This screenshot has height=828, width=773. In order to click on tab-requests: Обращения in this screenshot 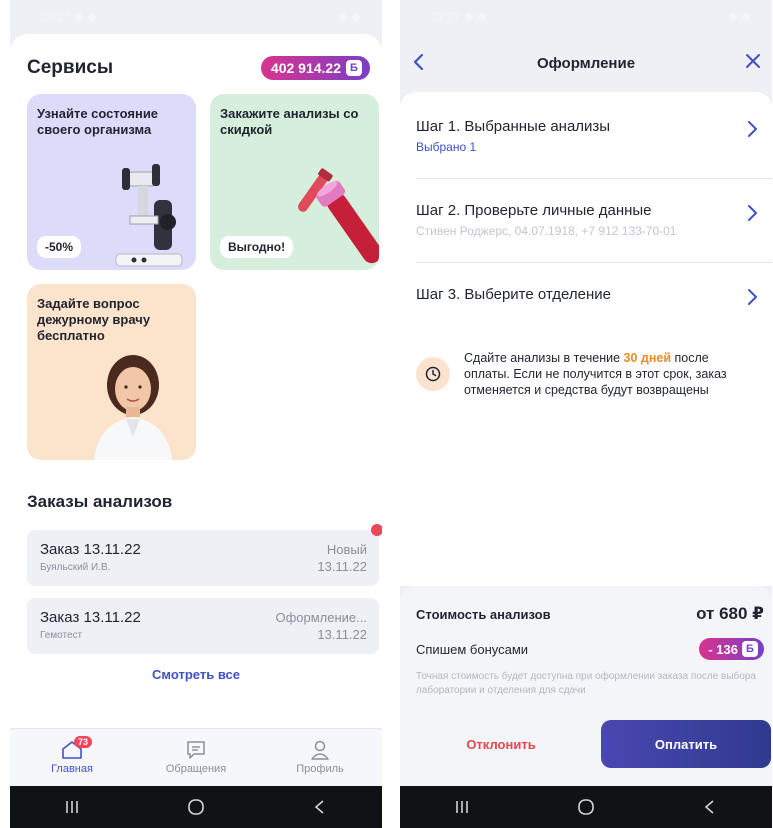, I will do `click(196, 757)`.